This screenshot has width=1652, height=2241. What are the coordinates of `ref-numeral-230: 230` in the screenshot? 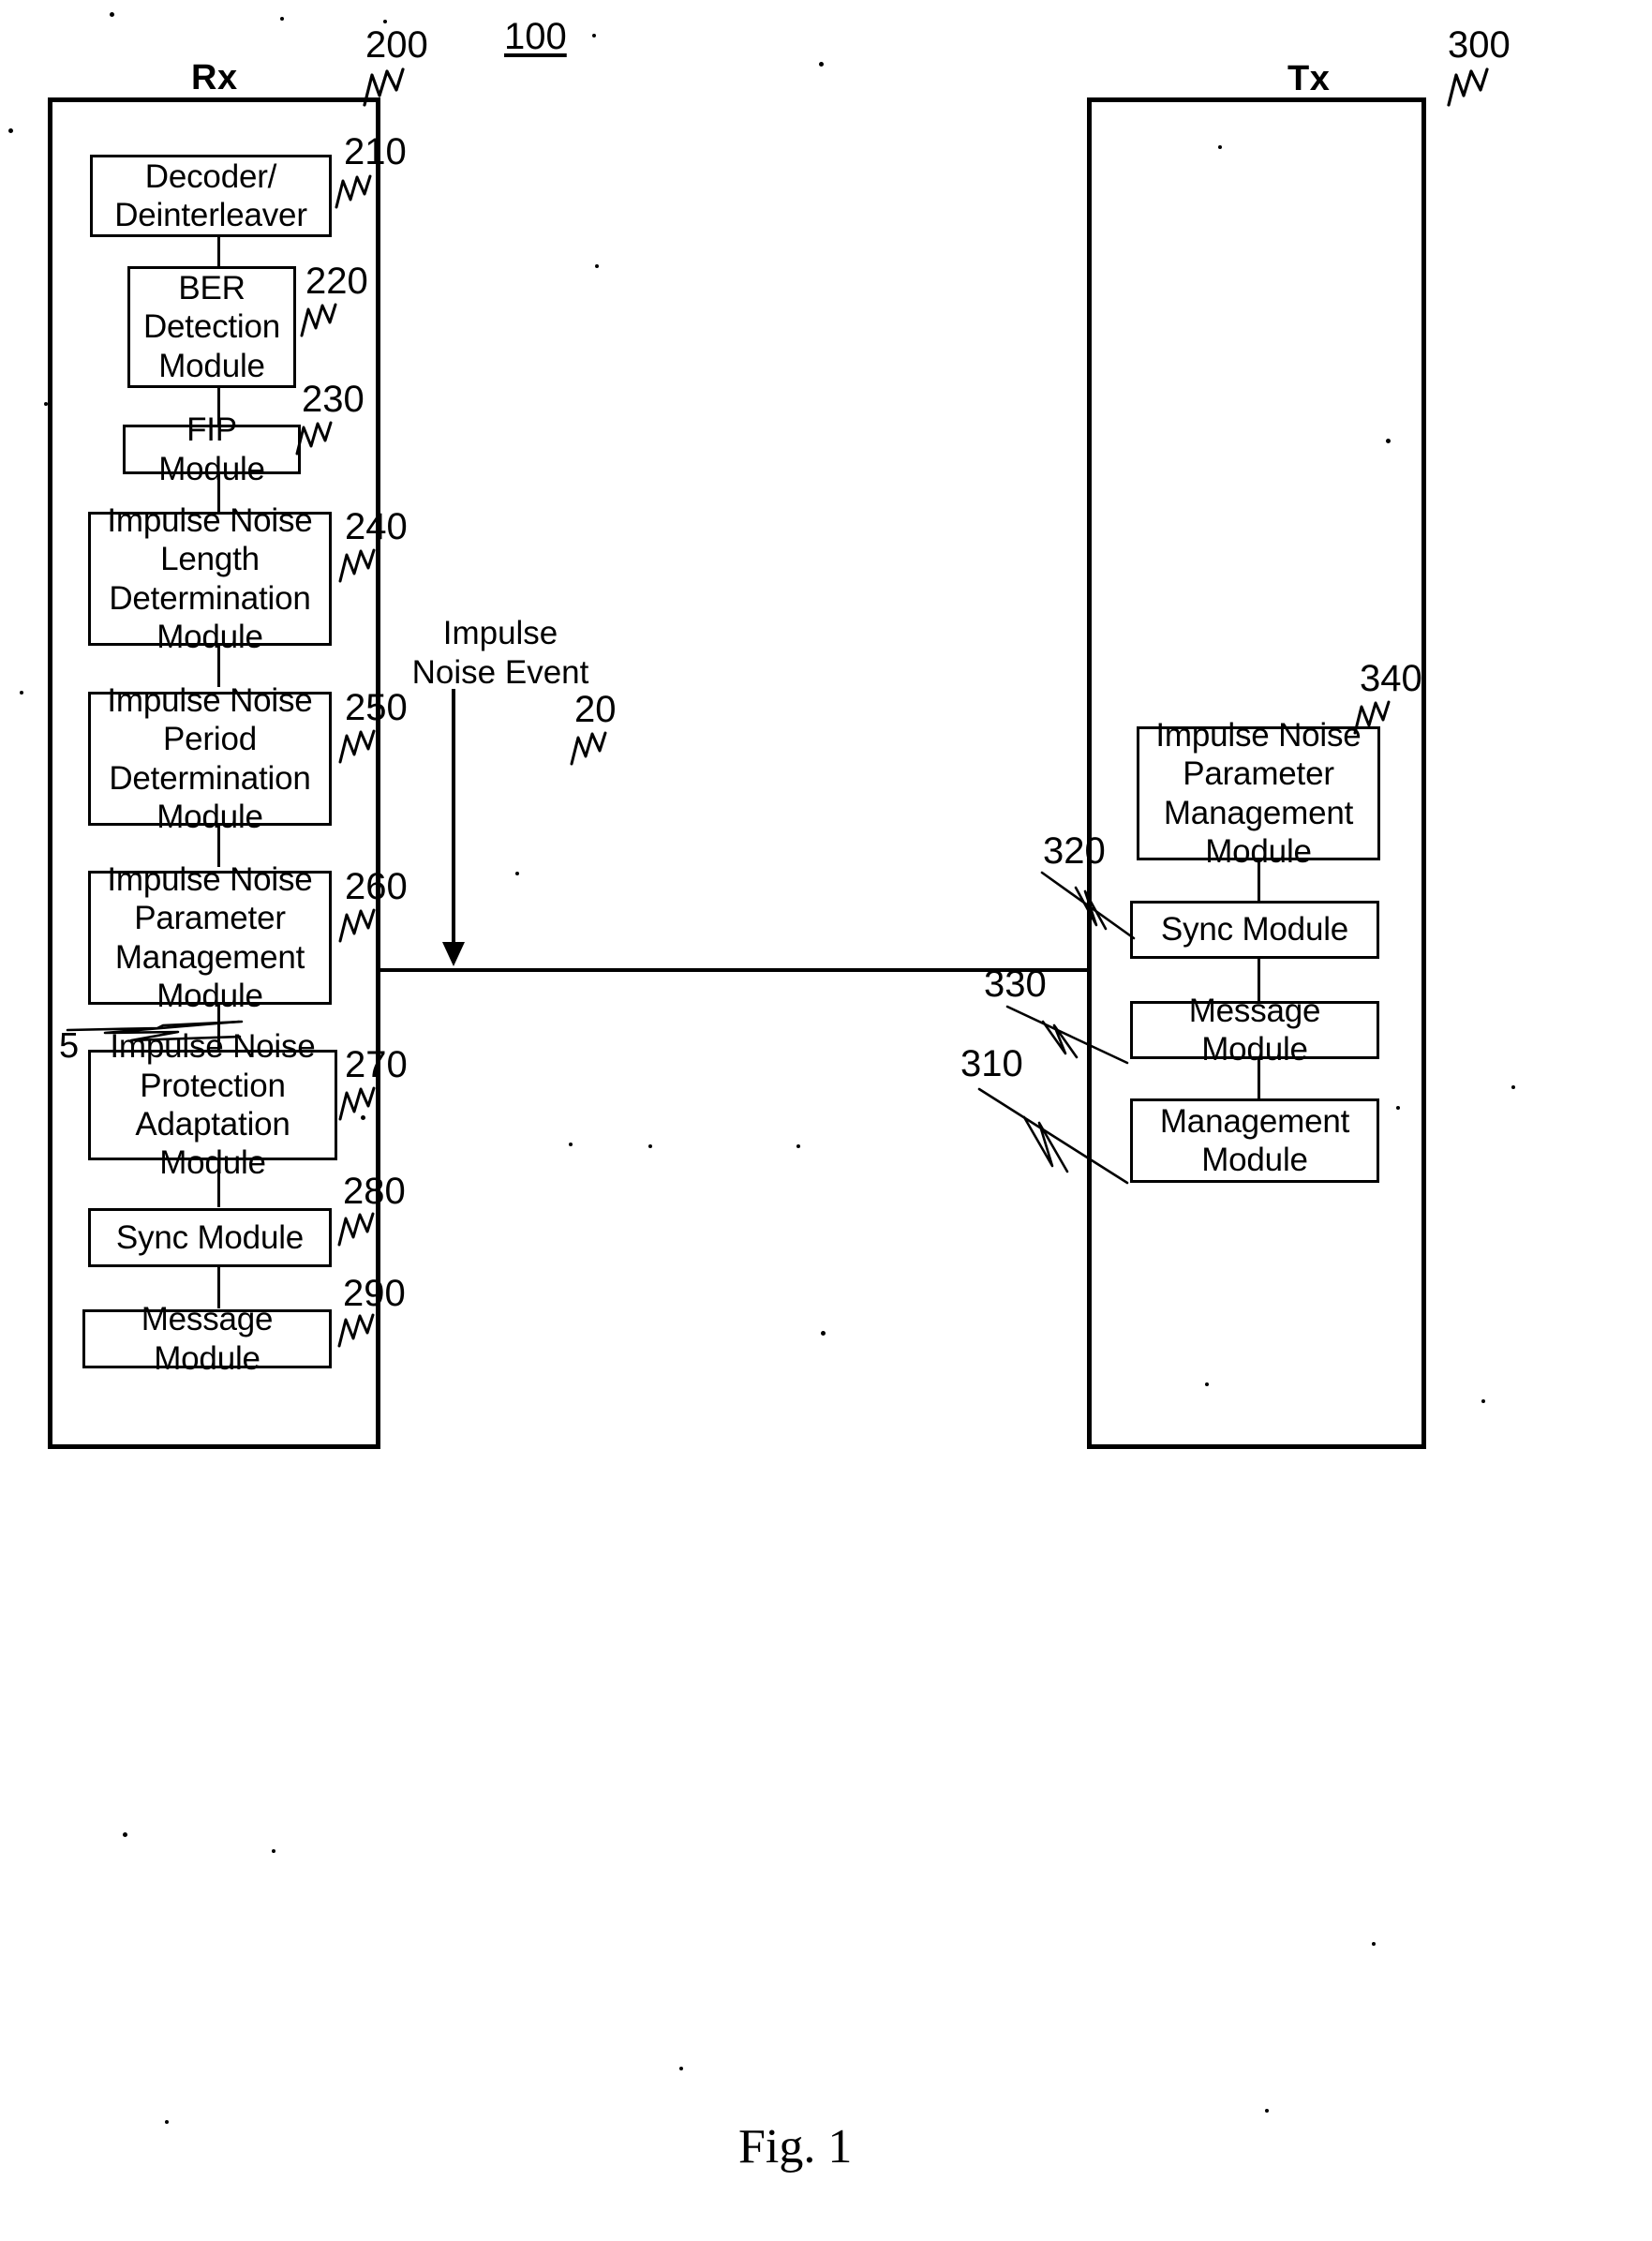 It's located at (333, 399).